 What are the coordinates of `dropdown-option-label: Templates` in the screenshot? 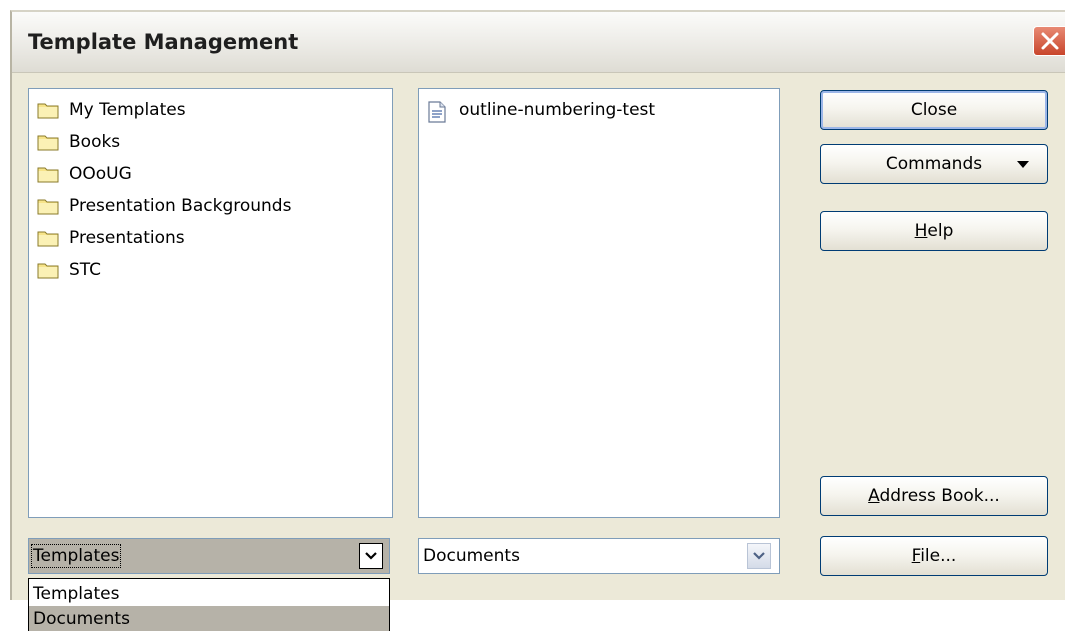 It's located at (76, 593).